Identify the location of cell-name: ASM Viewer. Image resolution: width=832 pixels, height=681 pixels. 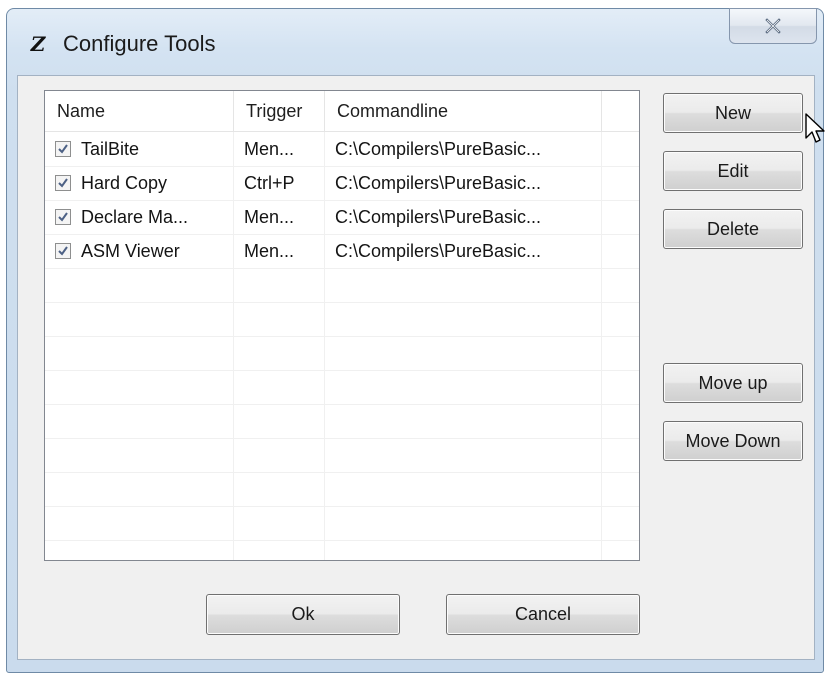
(130, 251).